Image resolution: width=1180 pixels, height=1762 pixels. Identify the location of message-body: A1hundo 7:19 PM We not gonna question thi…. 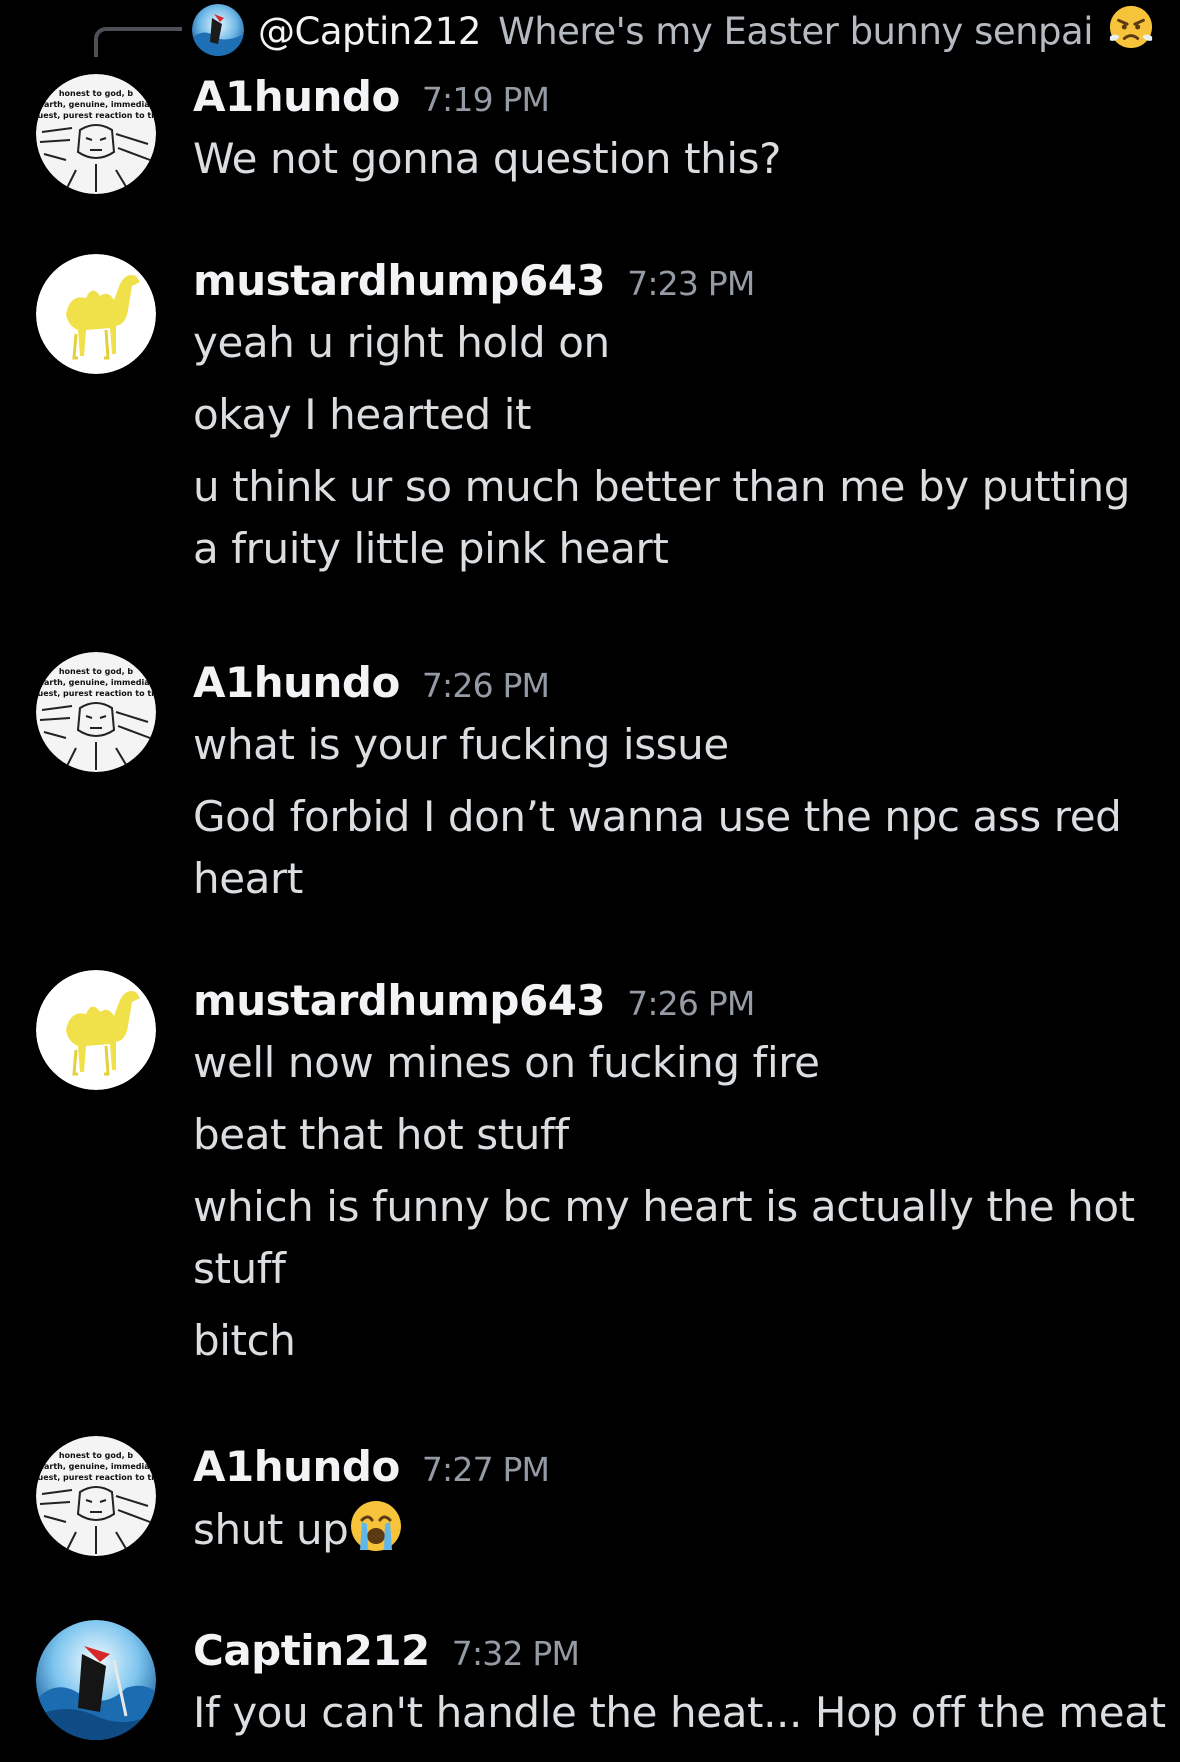
(680, 128).